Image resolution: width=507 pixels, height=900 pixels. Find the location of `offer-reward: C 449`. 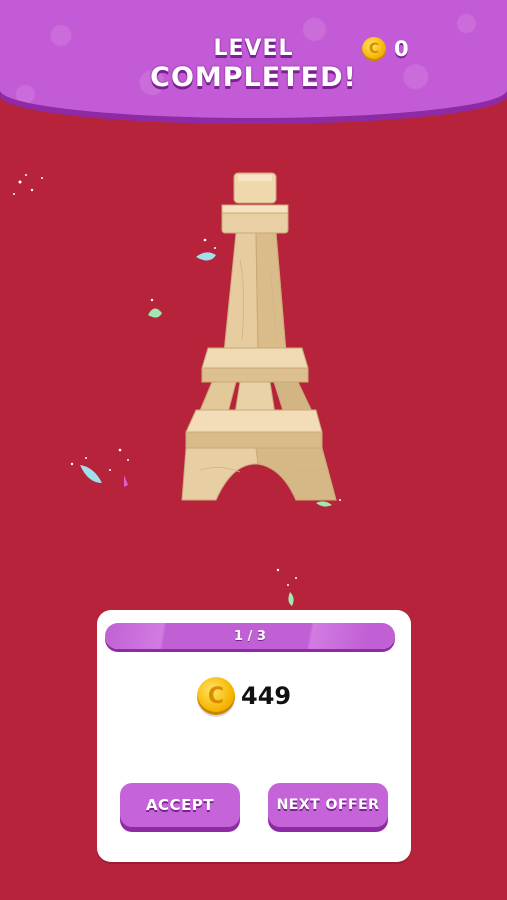

offer-reward: C 449 is located at coordinates (244, 696).